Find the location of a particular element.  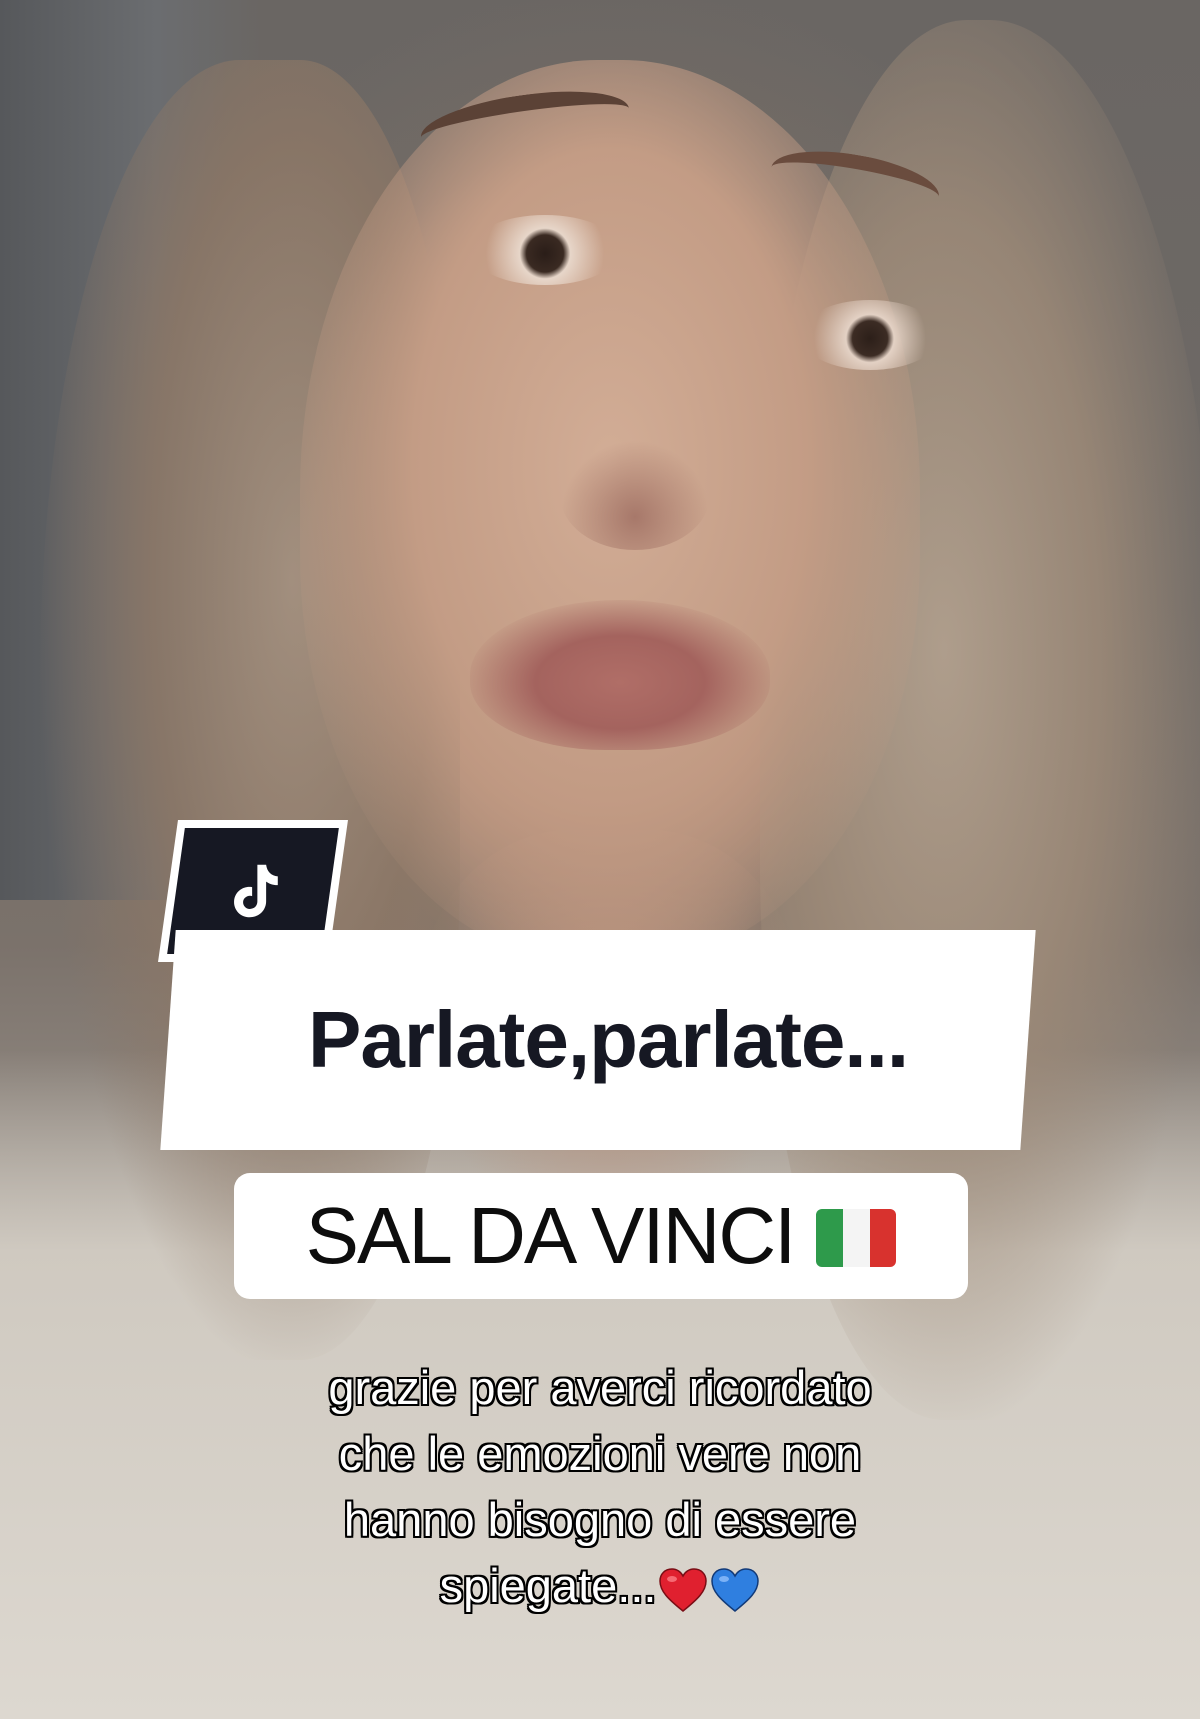

background-eye-right is located at coordinates (870, 335).